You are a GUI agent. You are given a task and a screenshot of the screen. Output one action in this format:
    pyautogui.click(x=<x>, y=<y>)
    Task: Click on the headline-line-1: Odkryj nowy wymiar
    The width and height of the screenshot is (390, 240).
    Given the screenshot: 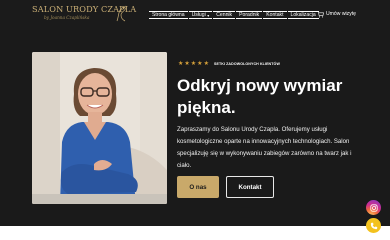 What is the action you would take?
    pyautogui.click(x=260, y=85)
    